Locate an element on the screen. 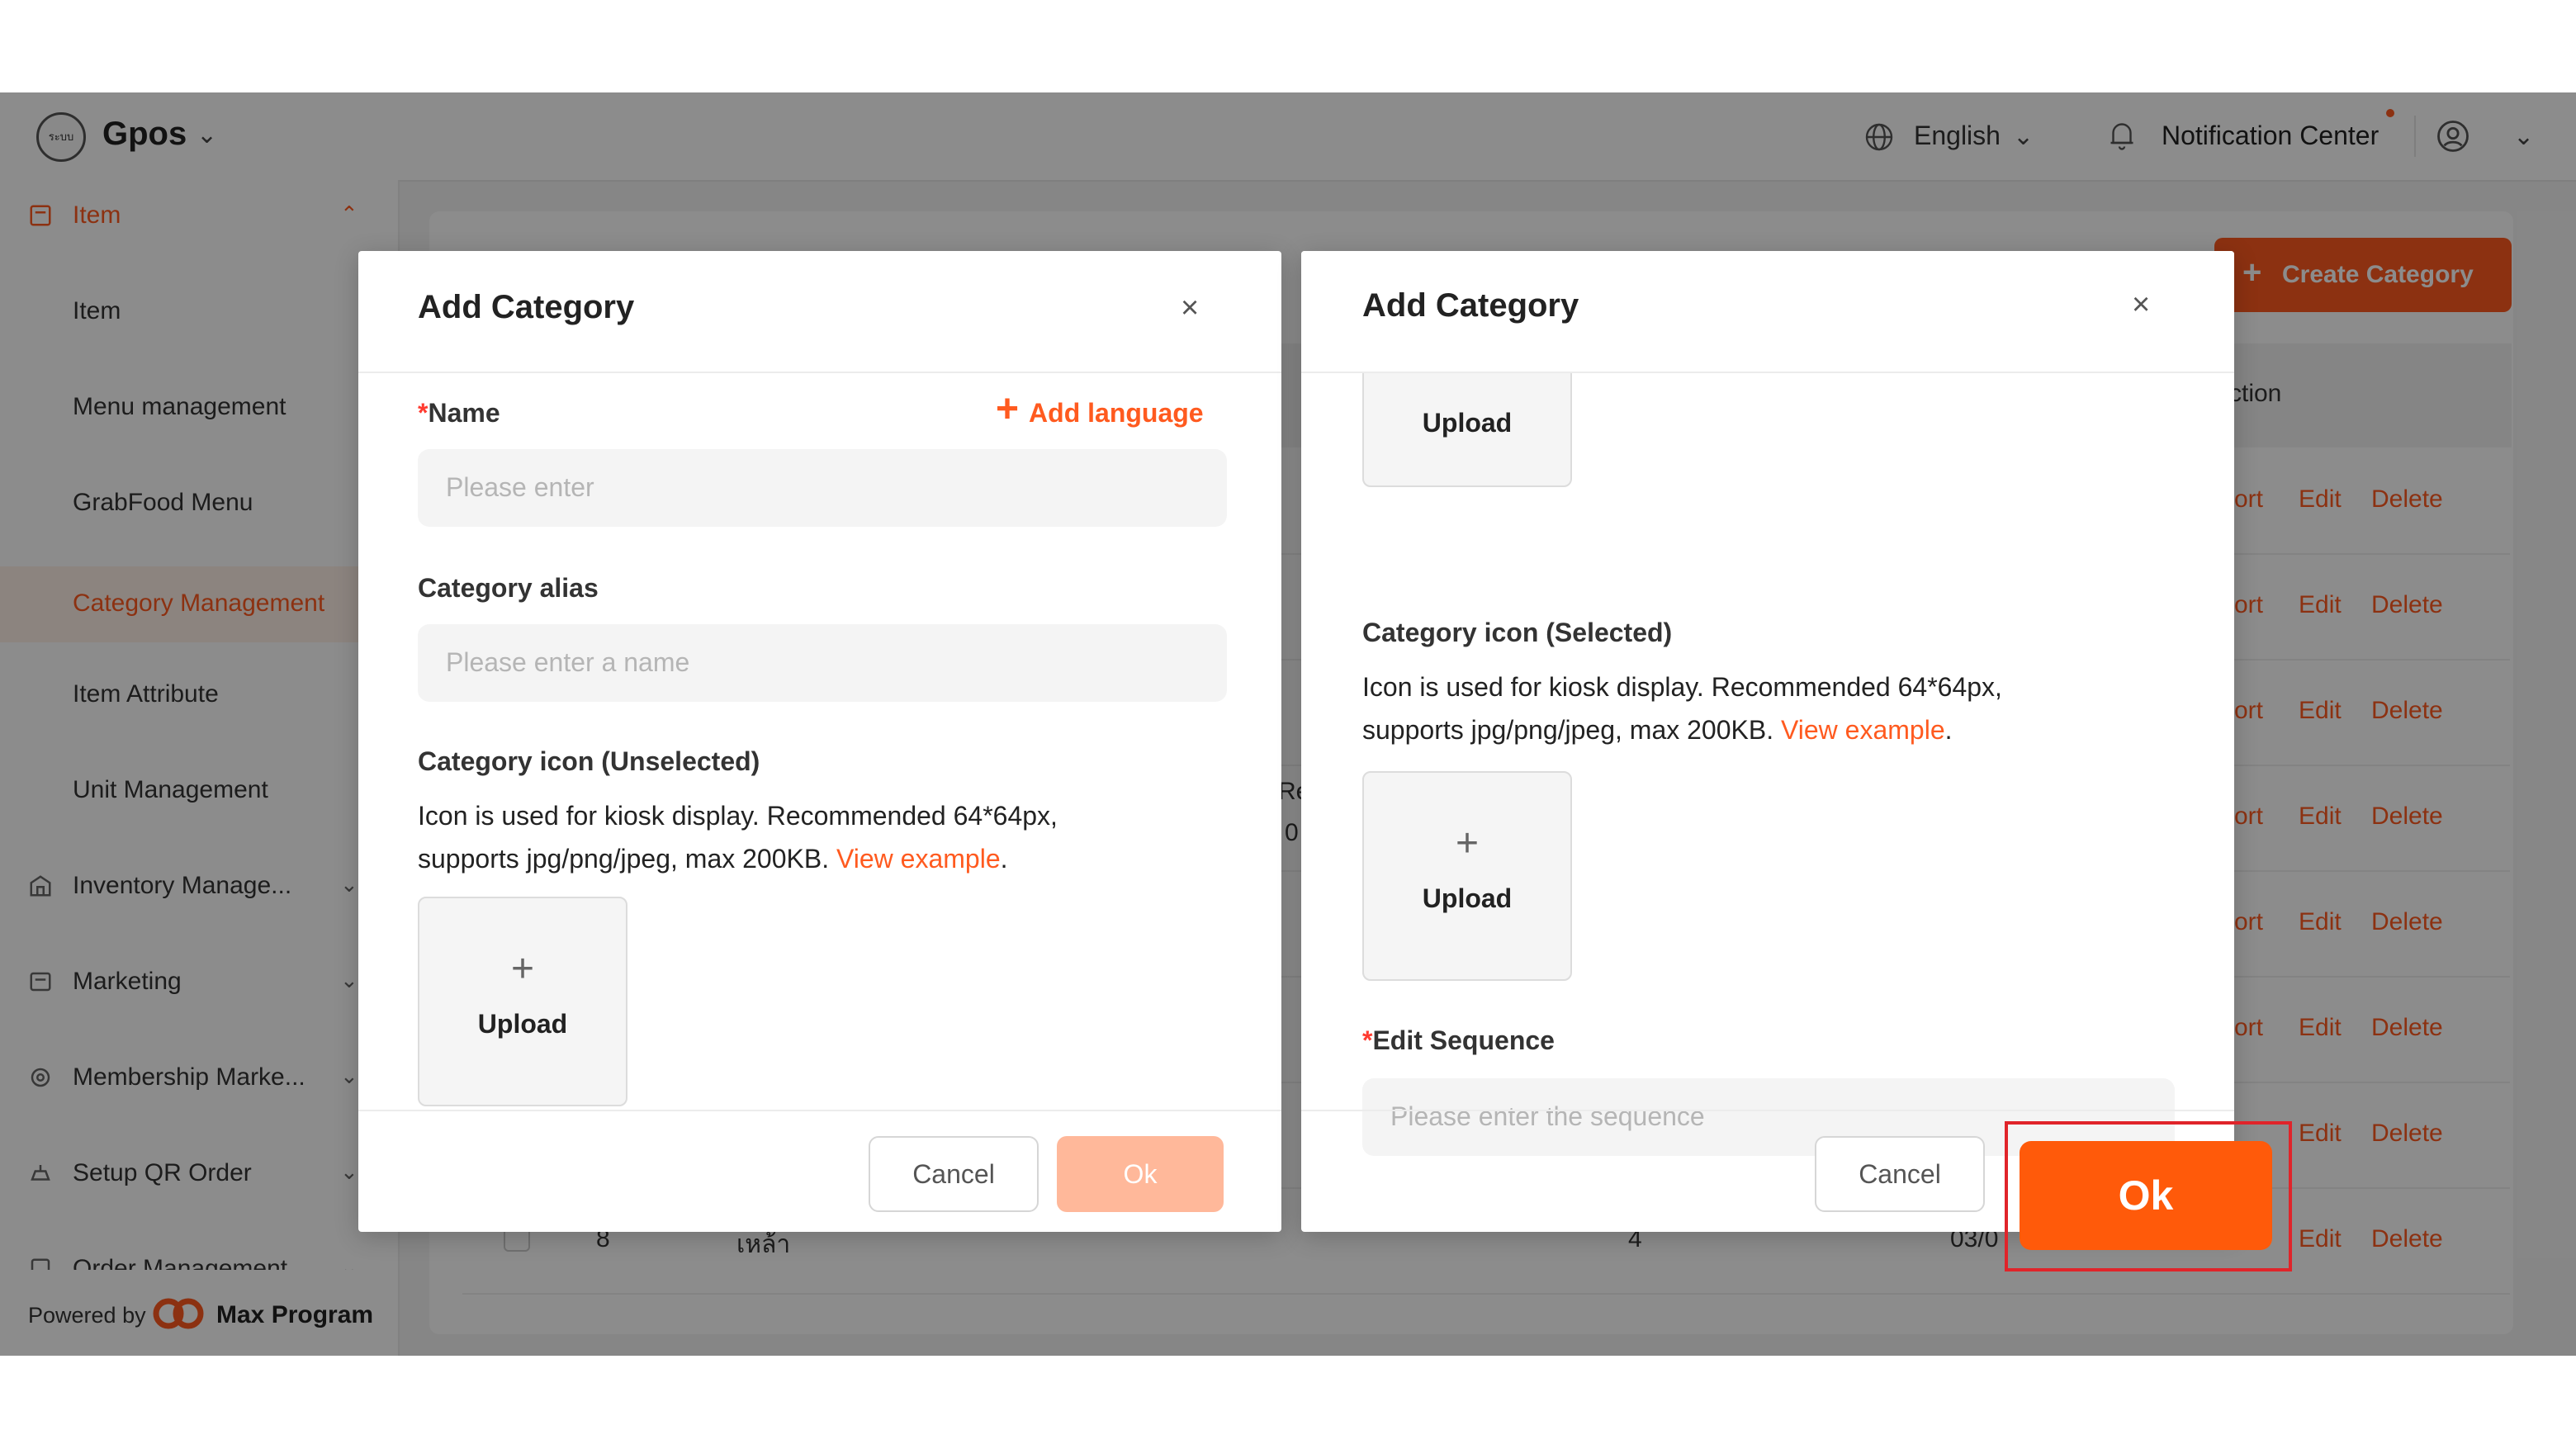  sequence-field-label: *Edit Sequence is located at coordinates (1458, 1040).